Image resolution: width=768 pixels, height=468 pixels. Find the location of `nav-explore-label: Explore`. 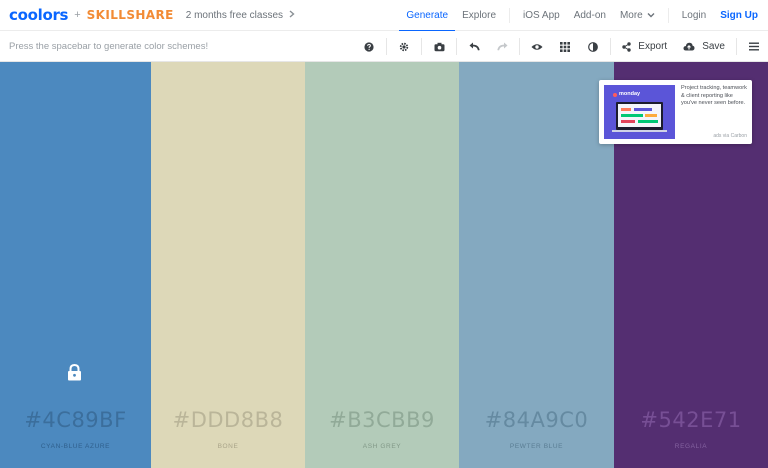

nav-explore-label: Explore is located at coordinates (479, 15).